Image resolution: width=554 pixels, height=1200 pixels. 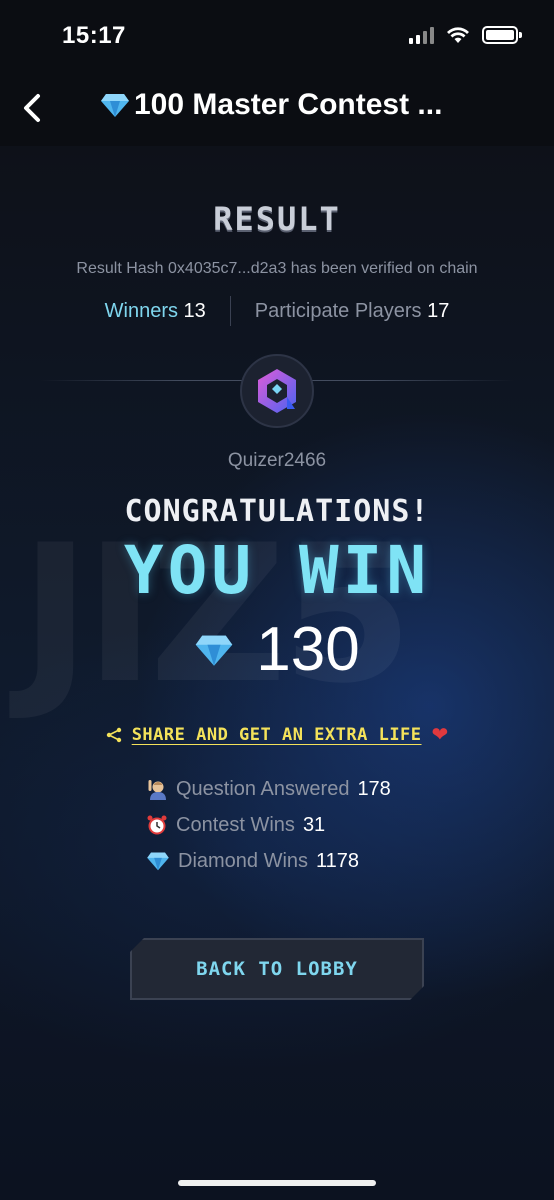 What do you see at coordinates (438, 310) in the screenshot?
I see `players-value: 17` at bounding box center [438, 310].